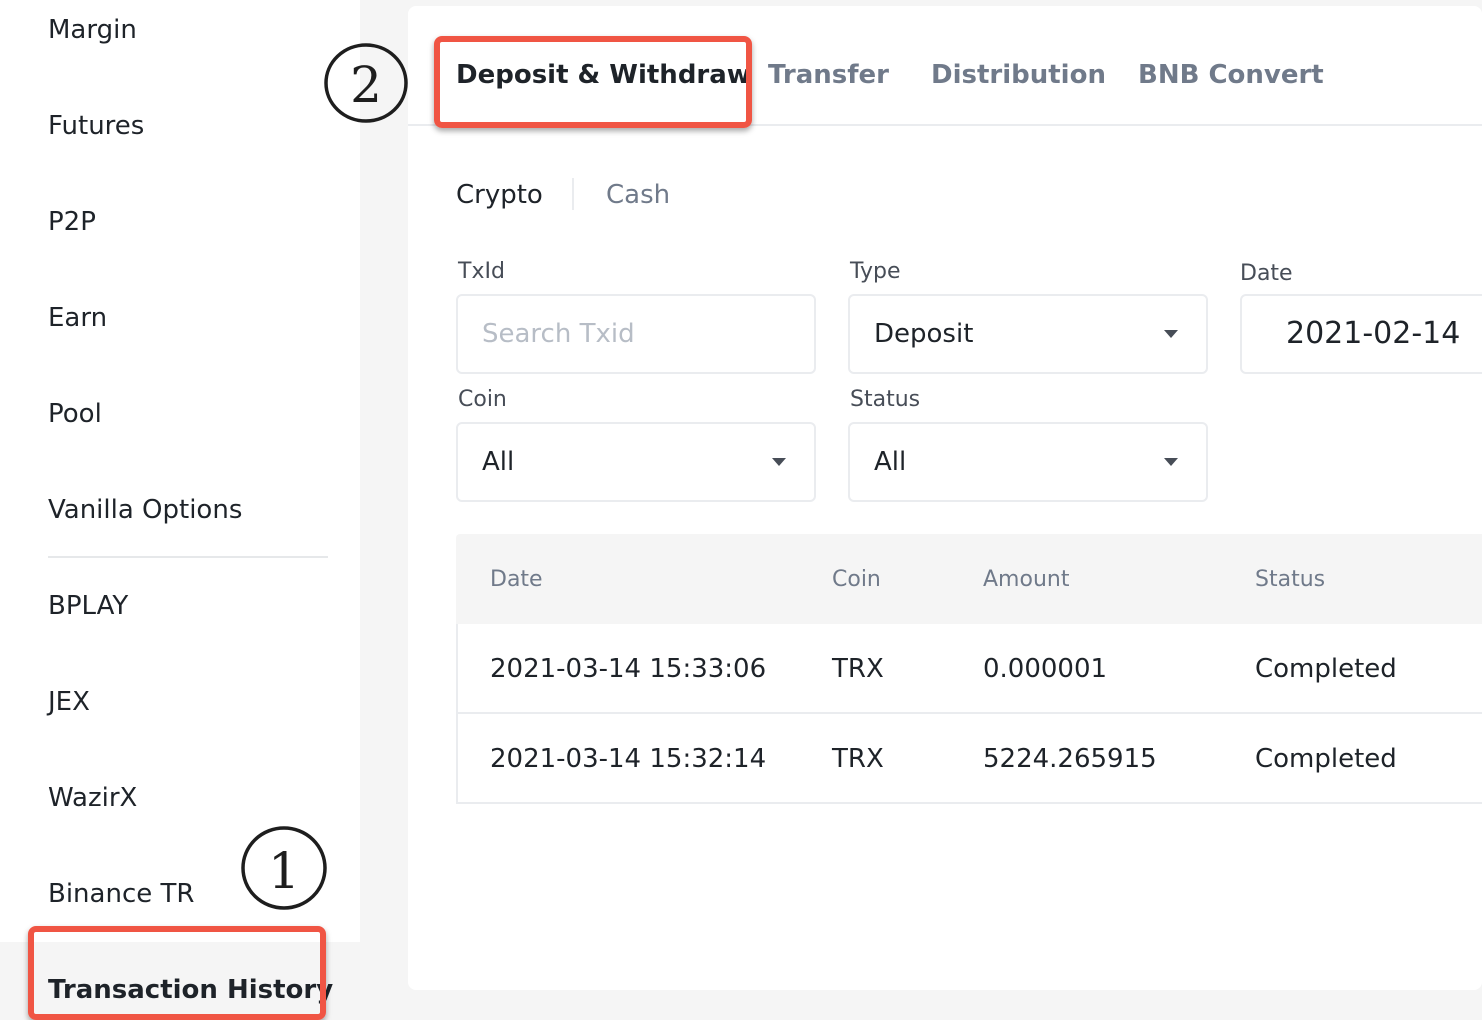 This screenshot has height=1020, width=1482. I want to click on highlight-box-transaction-history, so click(177, 973).